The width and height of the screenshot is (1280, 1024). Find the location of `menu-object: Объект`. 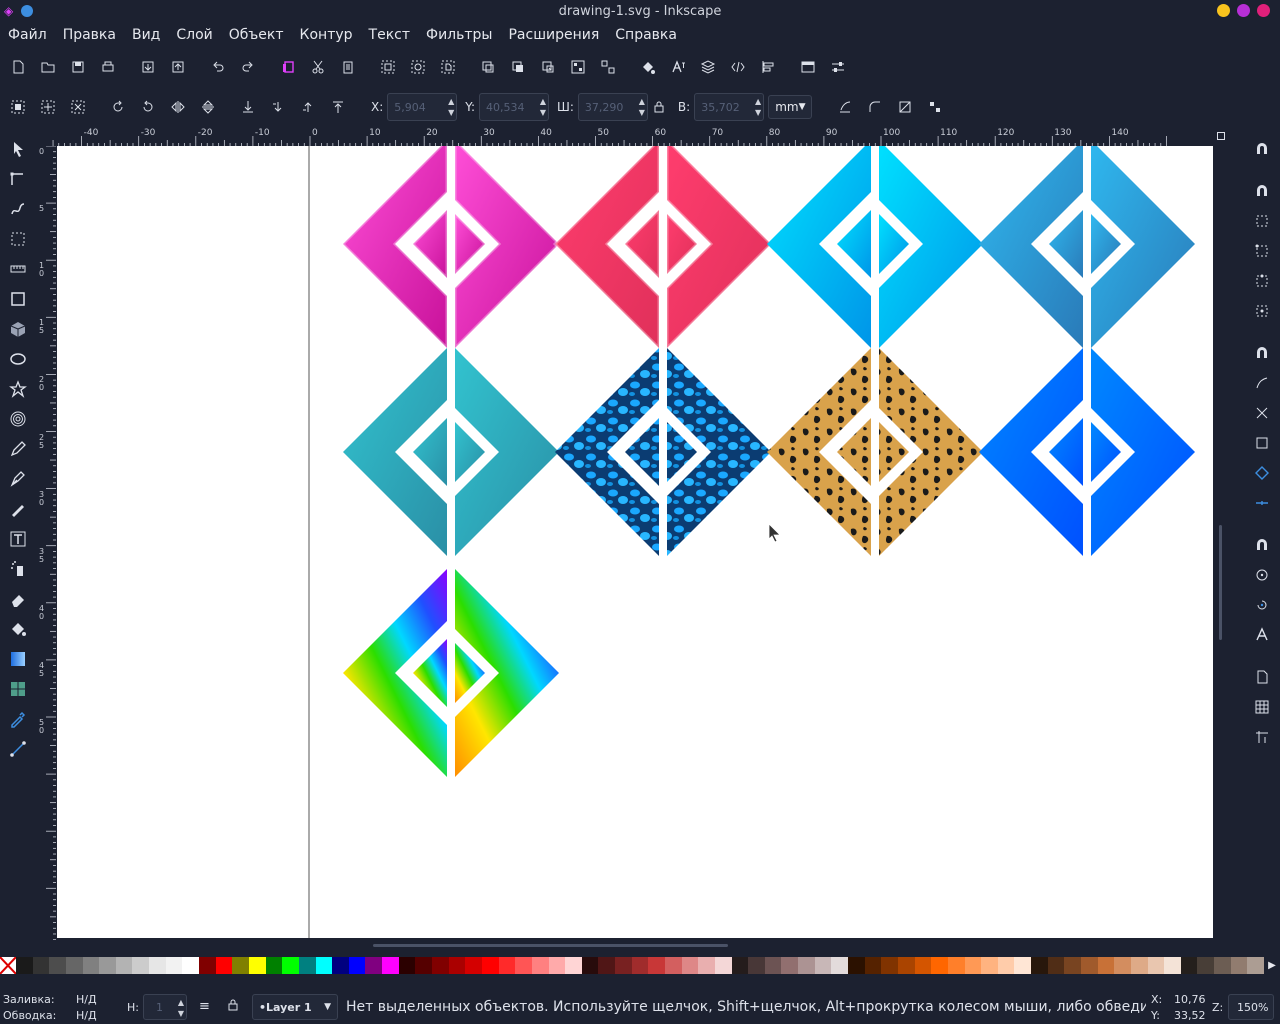

menu-object: Объект is located at coordinates (256, 35).